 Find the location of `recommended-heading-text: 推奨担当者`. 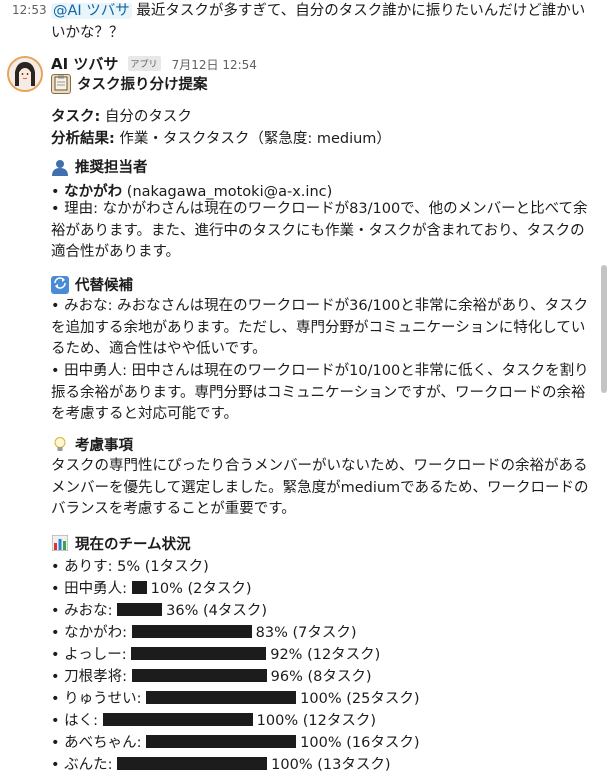

recommended-heading-text: 推奨担当者 is located at coordinates (111, 168).